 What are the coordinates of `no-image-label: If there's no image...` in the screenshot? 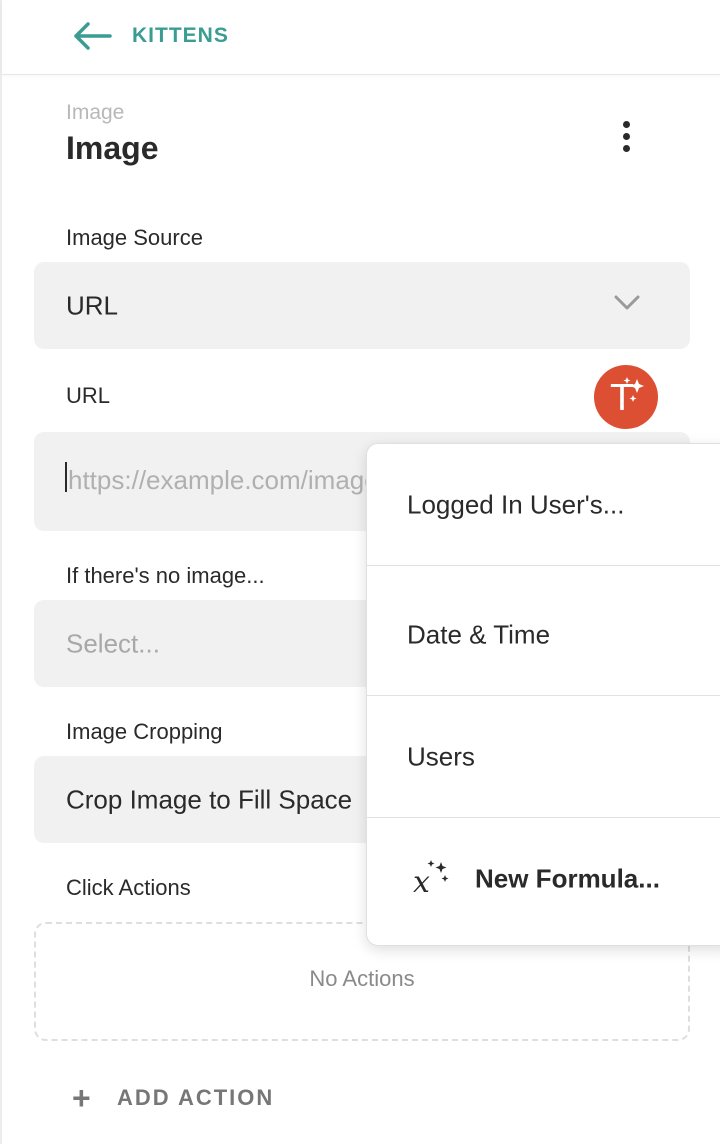 It's located at (165, 575).